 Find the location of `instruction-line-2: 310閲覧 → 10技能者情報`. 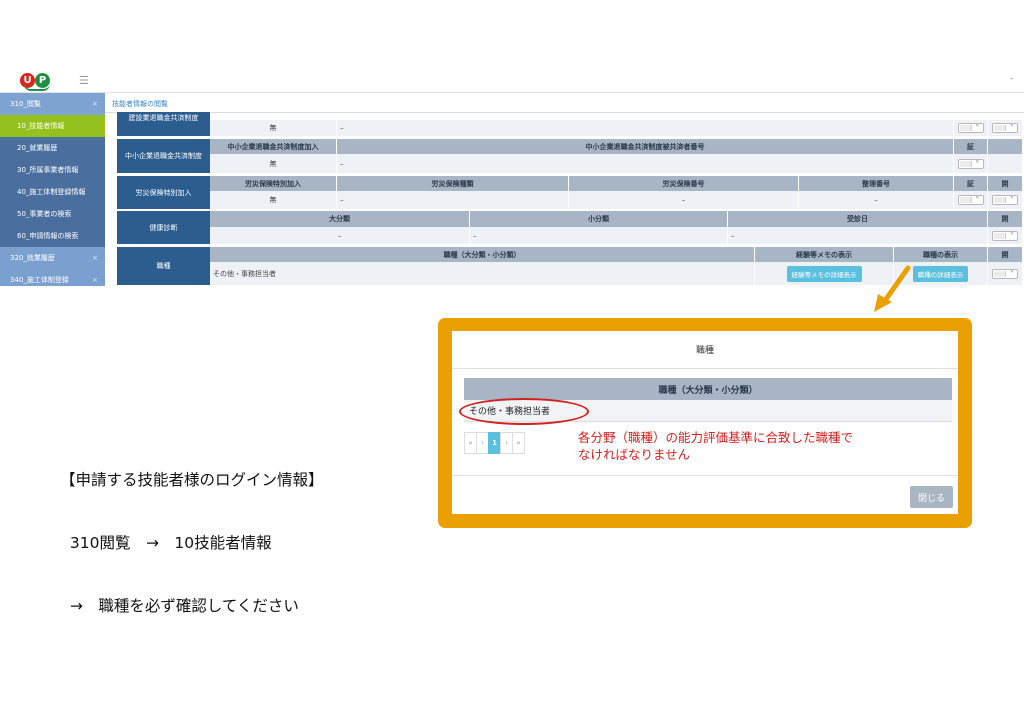

instruction-line-2: 310閲覧 → 10技能者情報 is located at coordinates (166, 543).